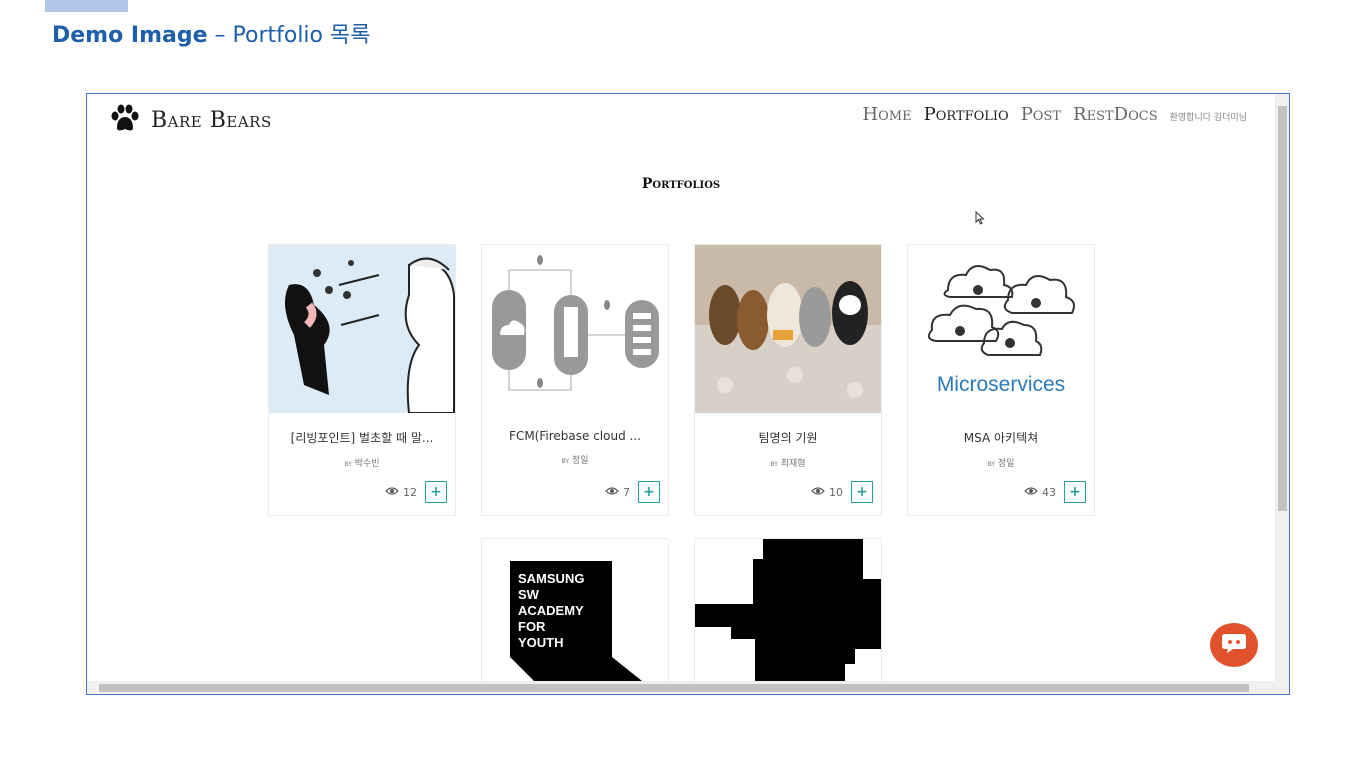 The height and width of the screenshot is (769, 1367). What do you see at coordinates (674, 688) in the screenshot?
I see `horizontal-scroll-thumb` at bounding box center [674, 688].